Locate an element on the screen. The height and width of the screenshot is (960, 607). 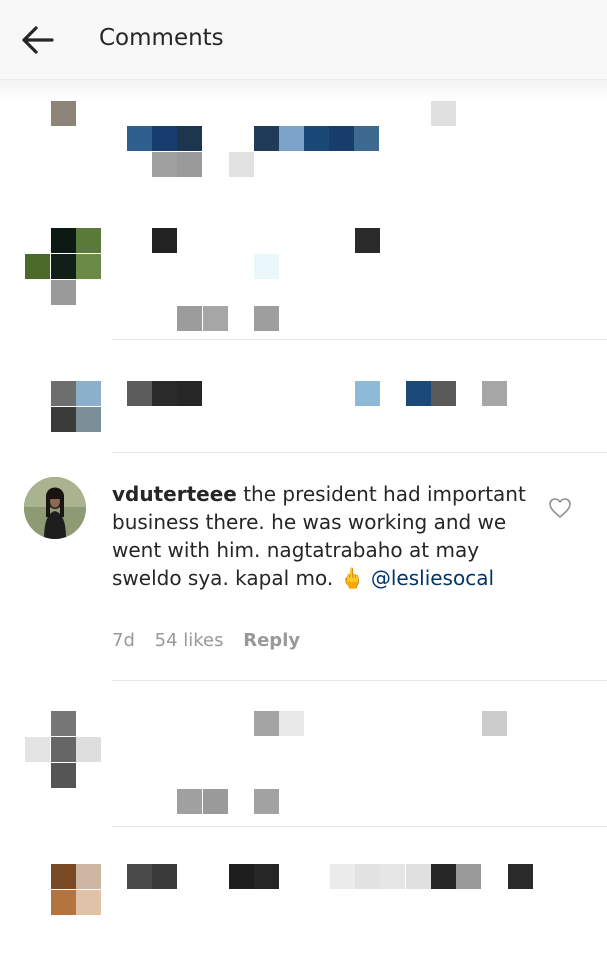
header-shadow is located at coordinates (303, 90).